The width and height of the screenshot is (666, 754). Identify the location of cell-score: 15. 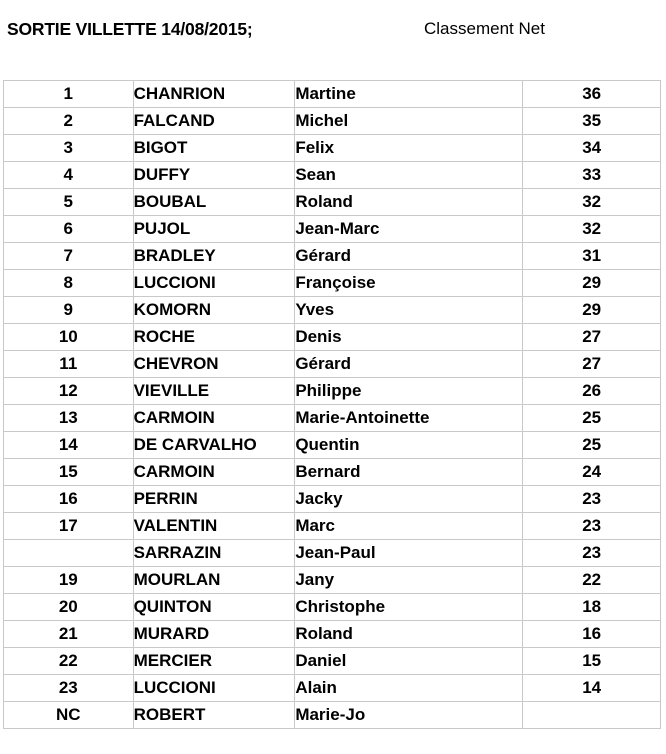
(591, 661).